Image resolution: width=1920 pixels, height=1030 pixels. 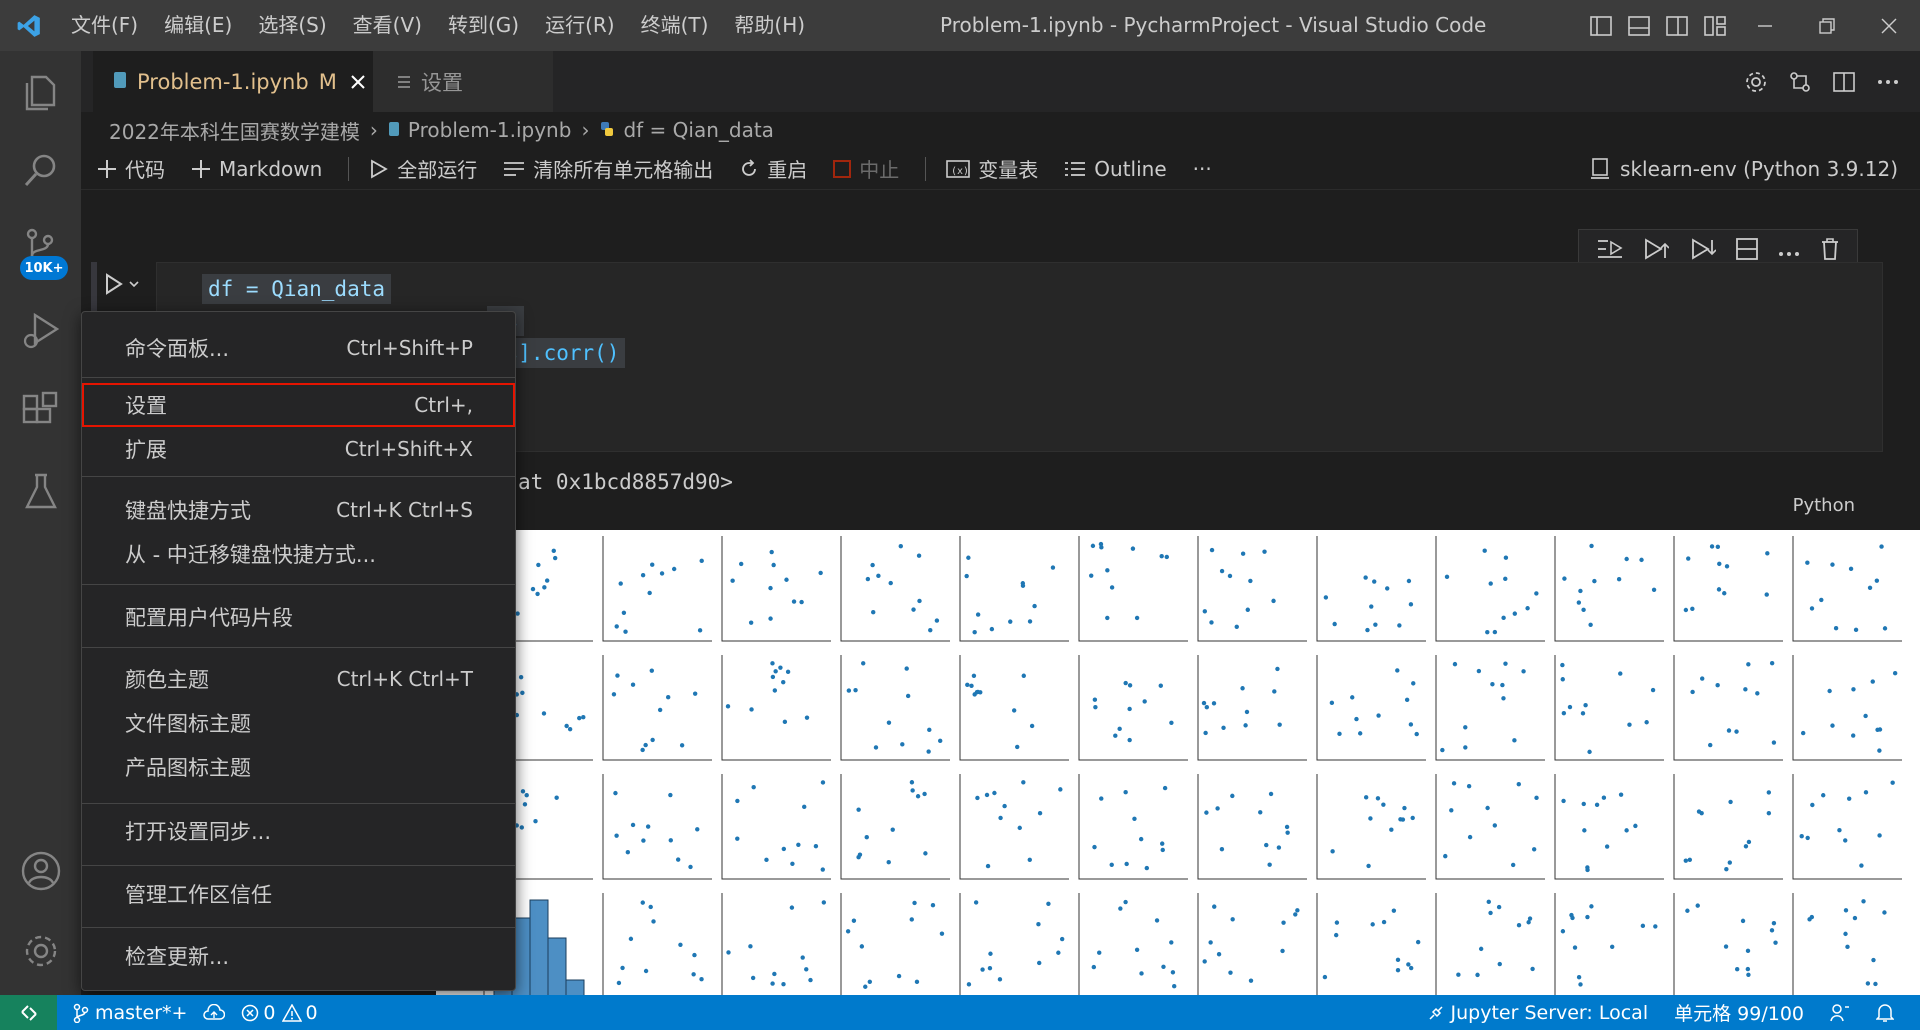 What do you see at coordinates (866, 168) in the screenshot?
I see `interrupt-button: 中止` at bounding box center [866, 168].